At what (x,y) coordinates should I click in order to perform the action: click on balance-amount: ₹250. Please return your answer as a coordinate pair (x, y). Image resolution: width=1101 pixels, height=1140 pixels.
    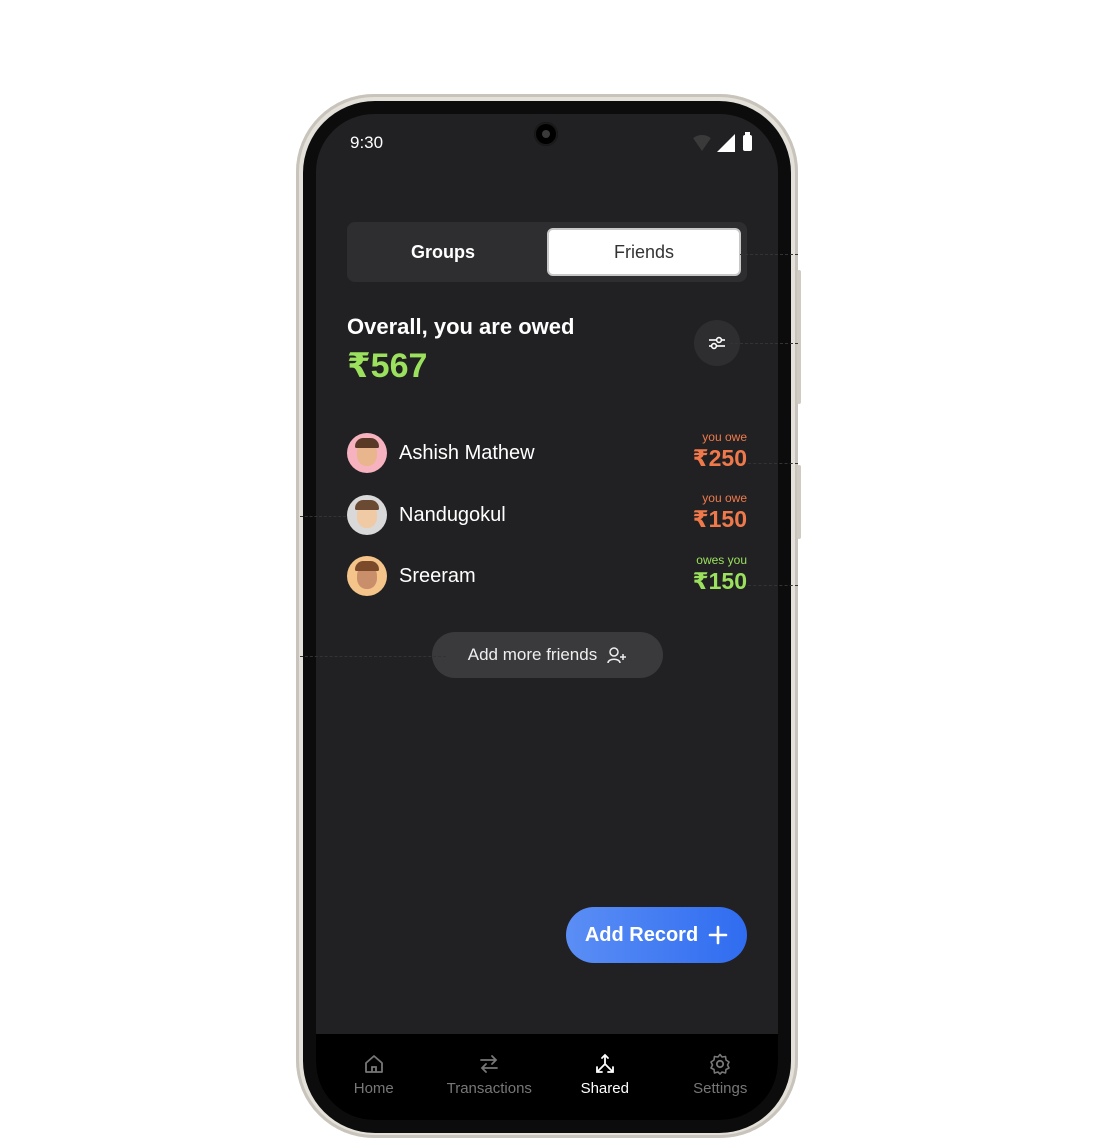
    Looking at the image, I should click on (719, 458).